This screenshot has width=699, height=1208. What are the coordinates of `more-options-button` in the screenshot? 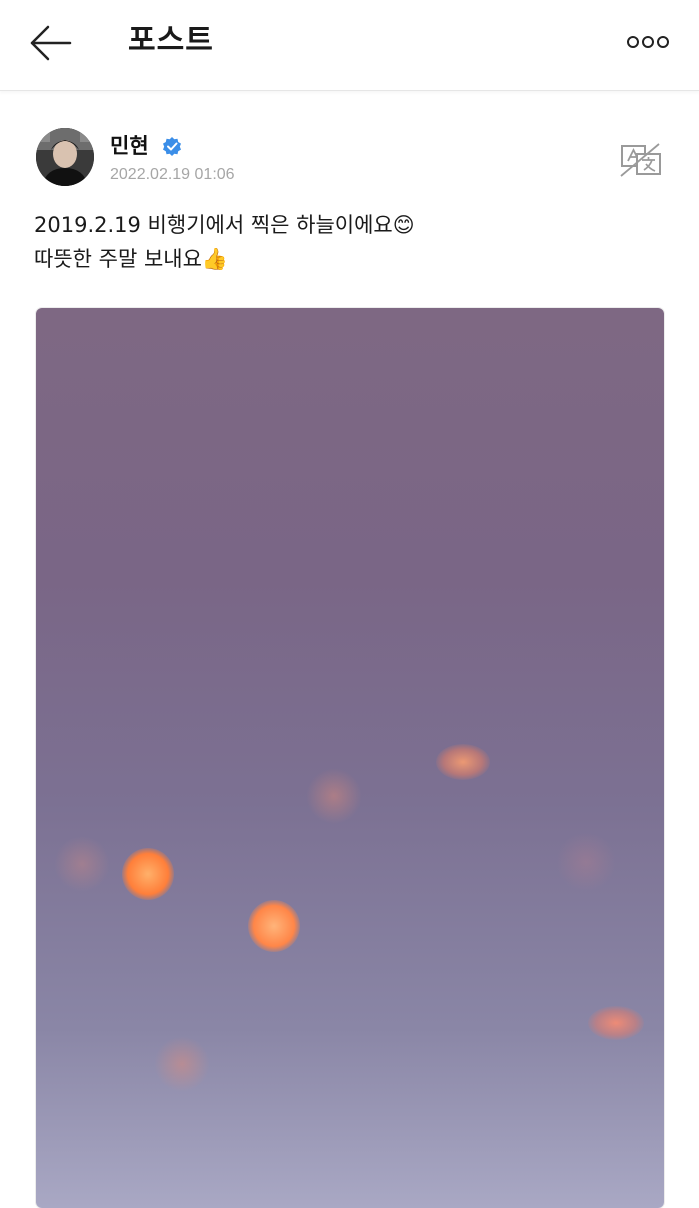 It's located at (648, 42).